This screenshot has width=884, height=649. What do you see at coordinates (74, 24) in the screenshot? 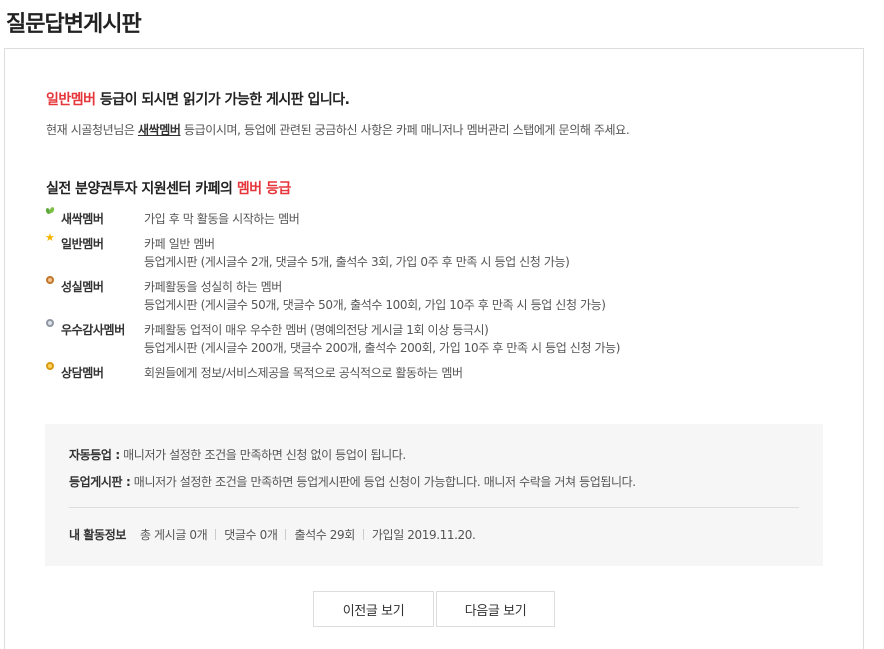
I see `page-title: 질문답변게시판` at bounding box center [74, 24].